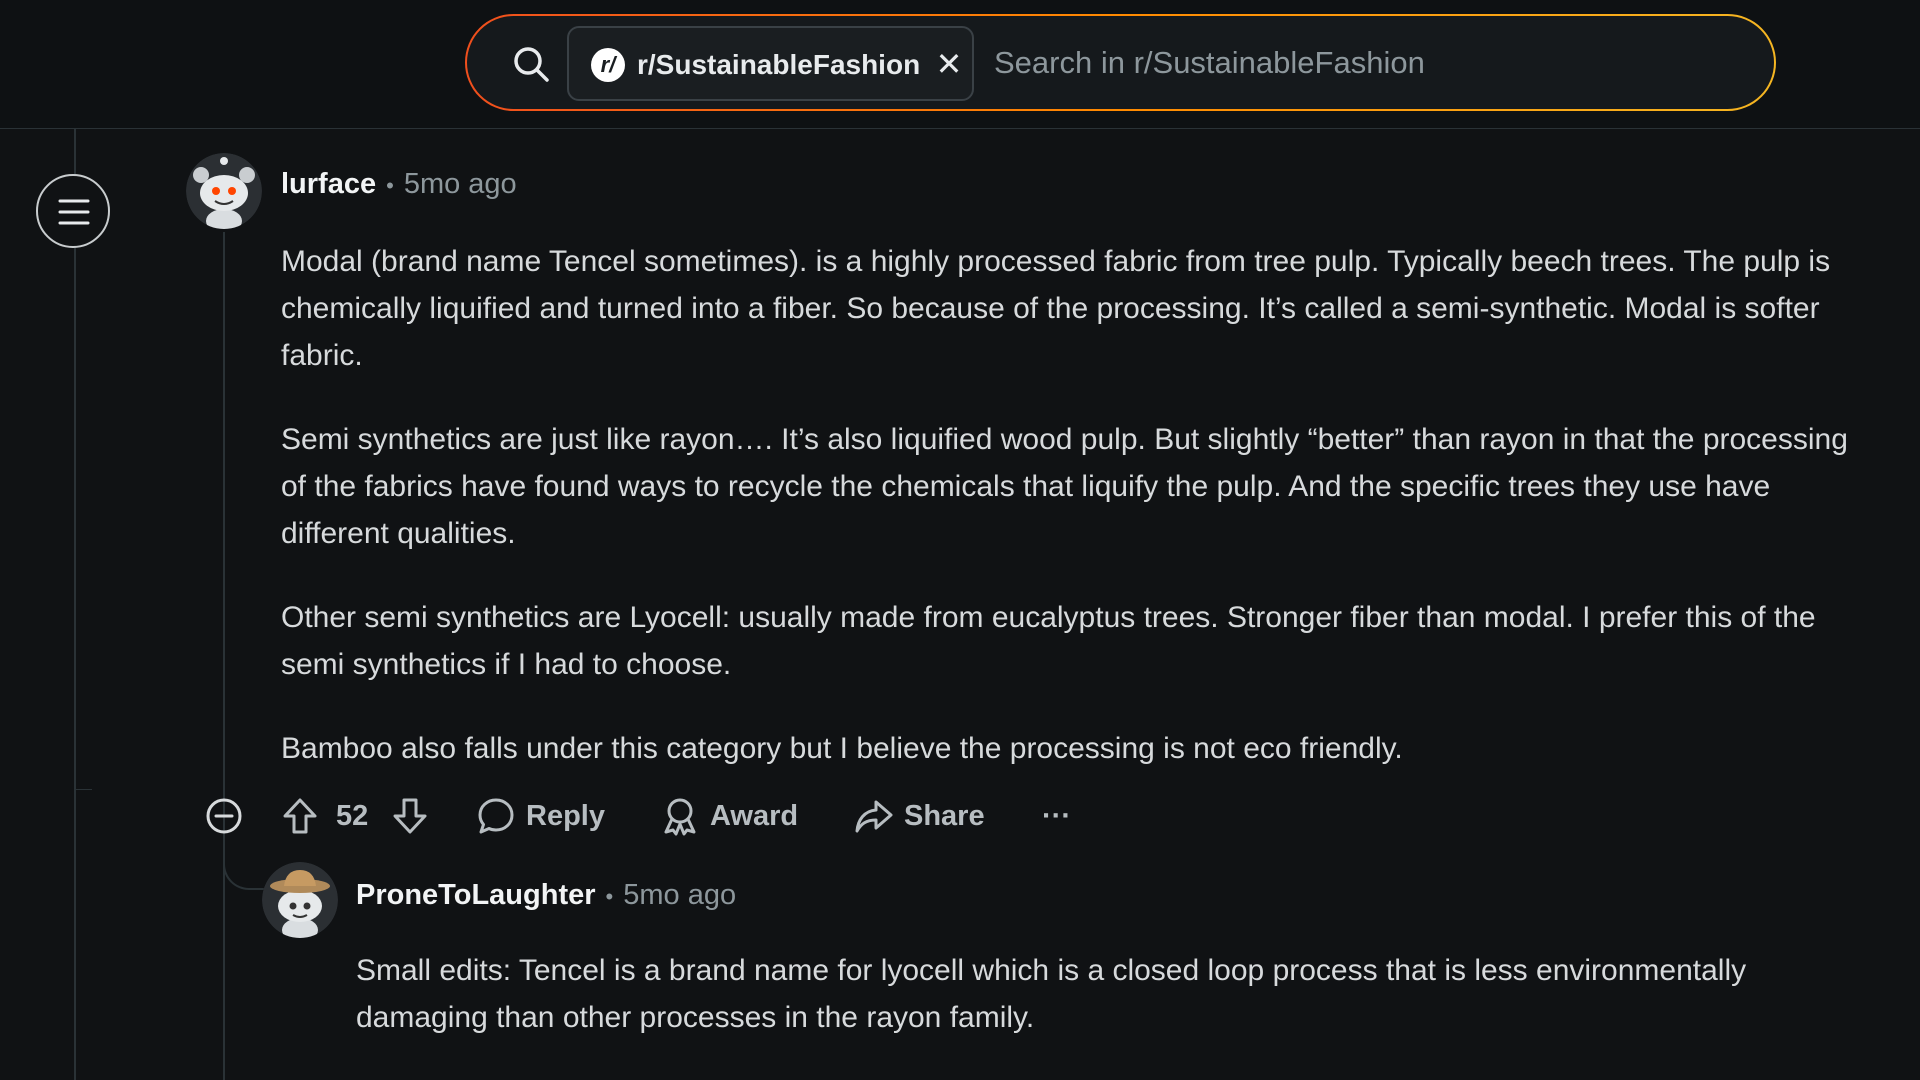 The width and height of the screenshot is (1920, 1080). What do you see at coordinates (399, 185) in the screenshot?
I see `comment-meta: lurface • 5mo ago` at bounding box center [399, 185].